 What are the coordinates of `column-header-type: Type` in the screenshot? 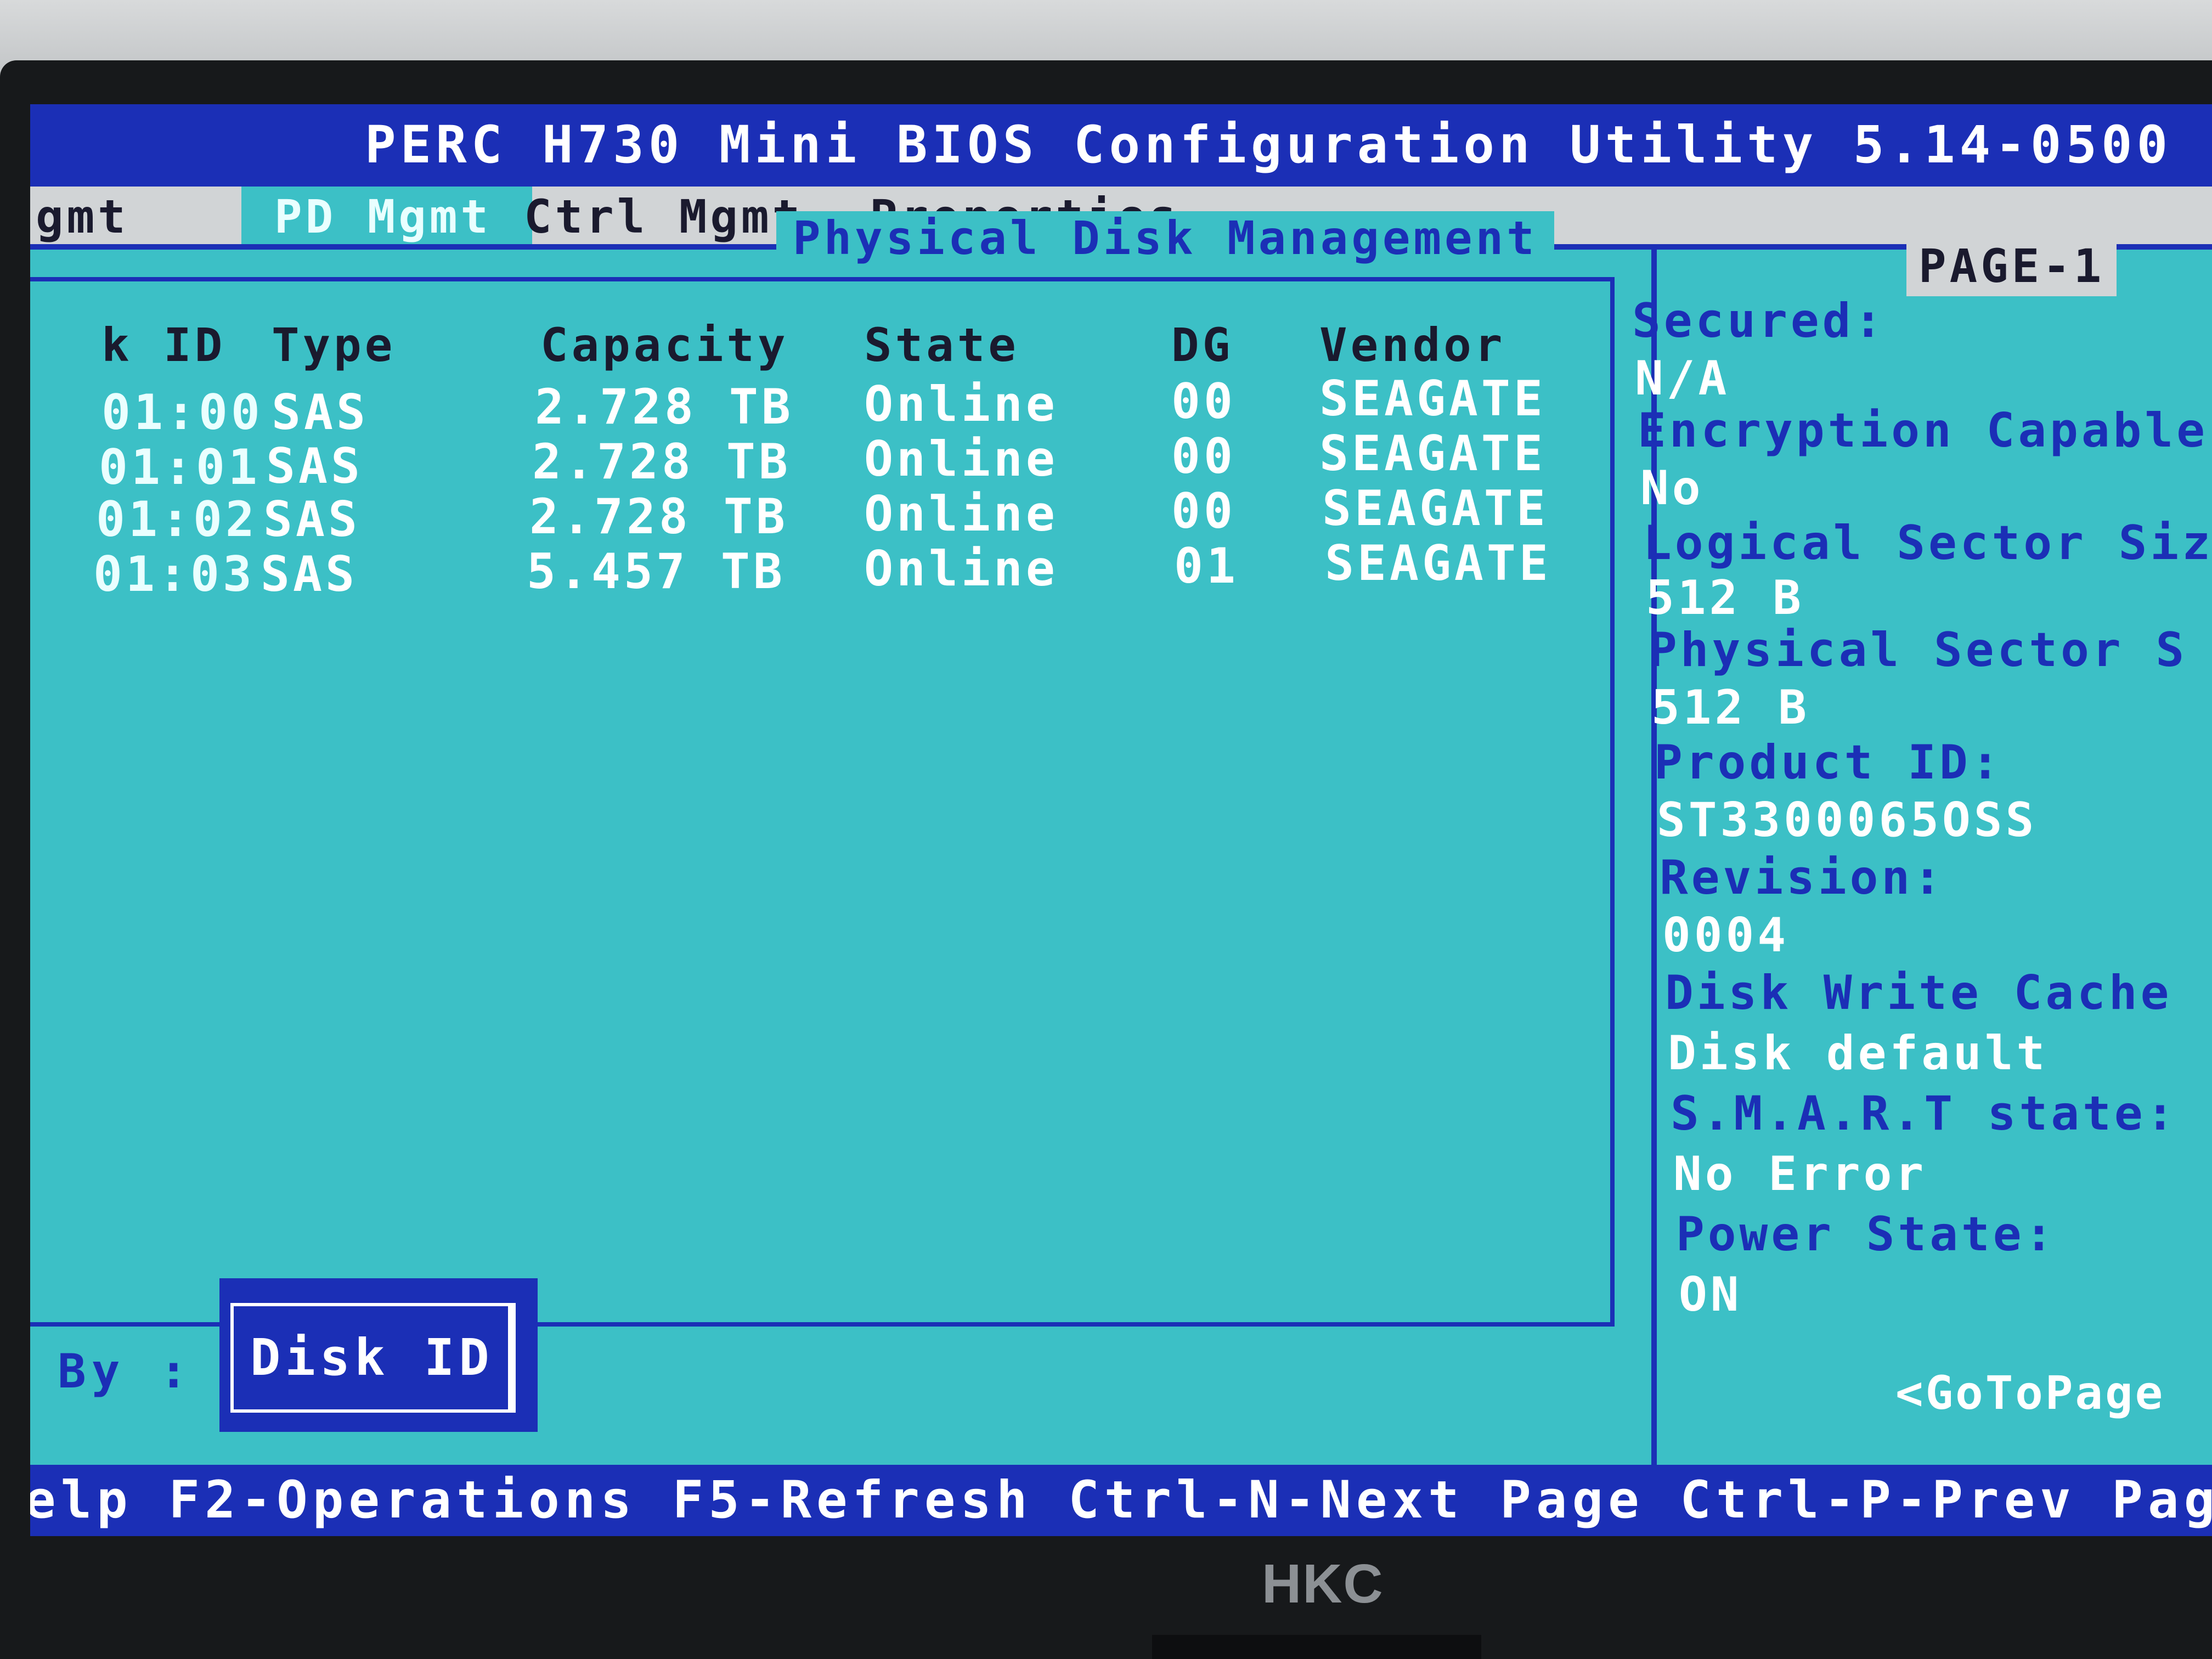 It's located at (334, 345).